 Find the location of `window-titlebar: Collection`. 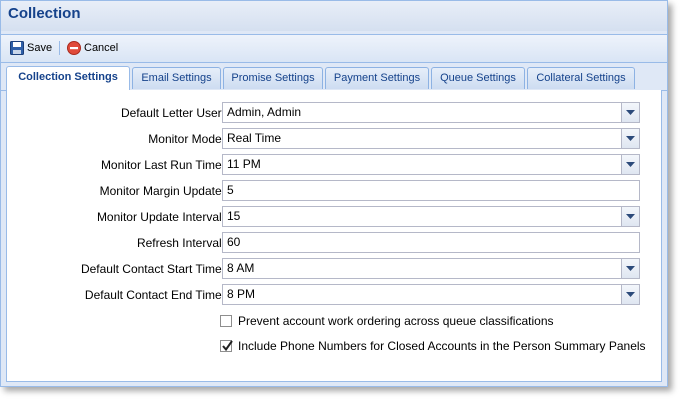

window-titlebar: Collection is located at coordinates (334, 16).